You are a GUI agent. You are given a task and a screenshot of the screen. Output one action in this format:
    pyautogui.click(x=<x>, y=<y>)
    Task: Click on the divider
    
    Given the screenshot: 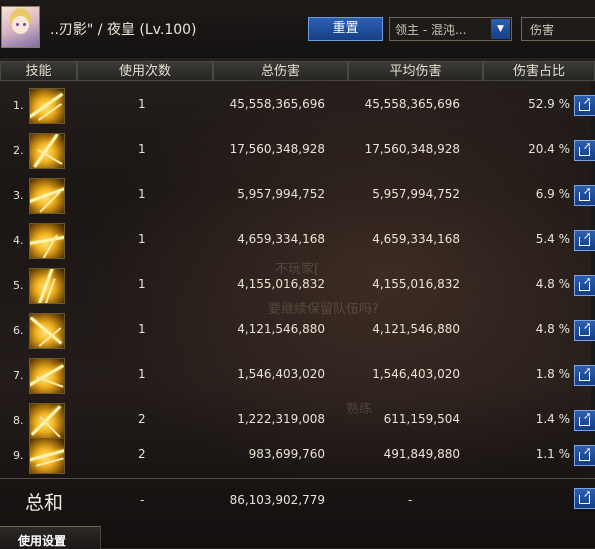 What is the action you would take?
    pyautogui.click(x=297, y=478)
    